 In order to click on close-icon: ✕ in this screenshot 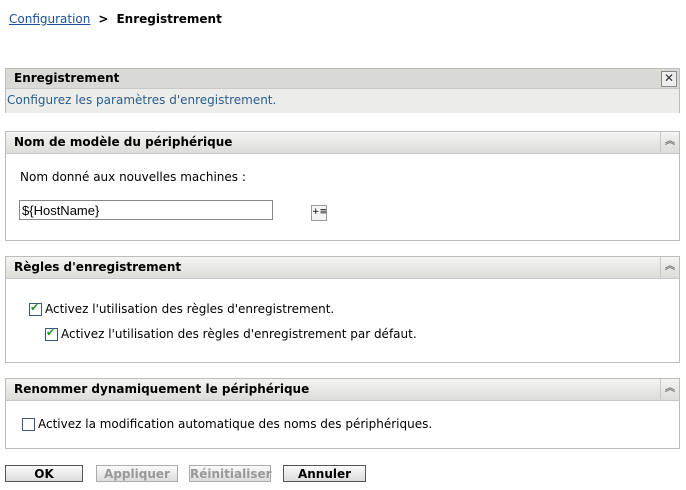, I will do `click(669, 79)`.